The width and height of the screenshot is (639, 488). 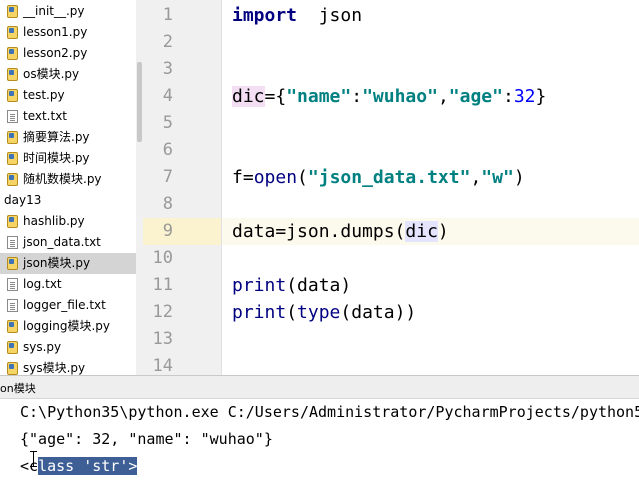 What do you see at coordinates (275, 96) in the screenshot?
I see `assign-brace: ={` at bounding box center [275, 96].